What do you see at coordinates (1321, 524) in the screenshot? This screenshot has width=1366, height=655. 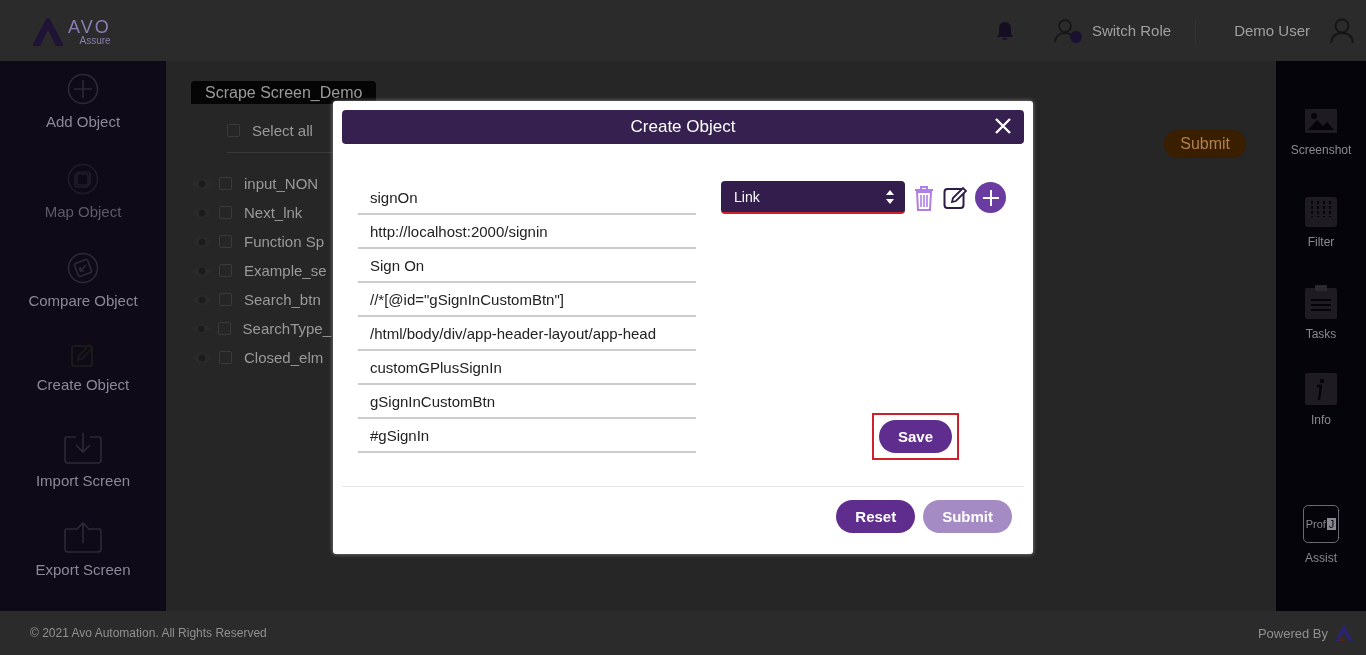 I see `assist-badge: Prof J` at bounding box center [1321, 524].